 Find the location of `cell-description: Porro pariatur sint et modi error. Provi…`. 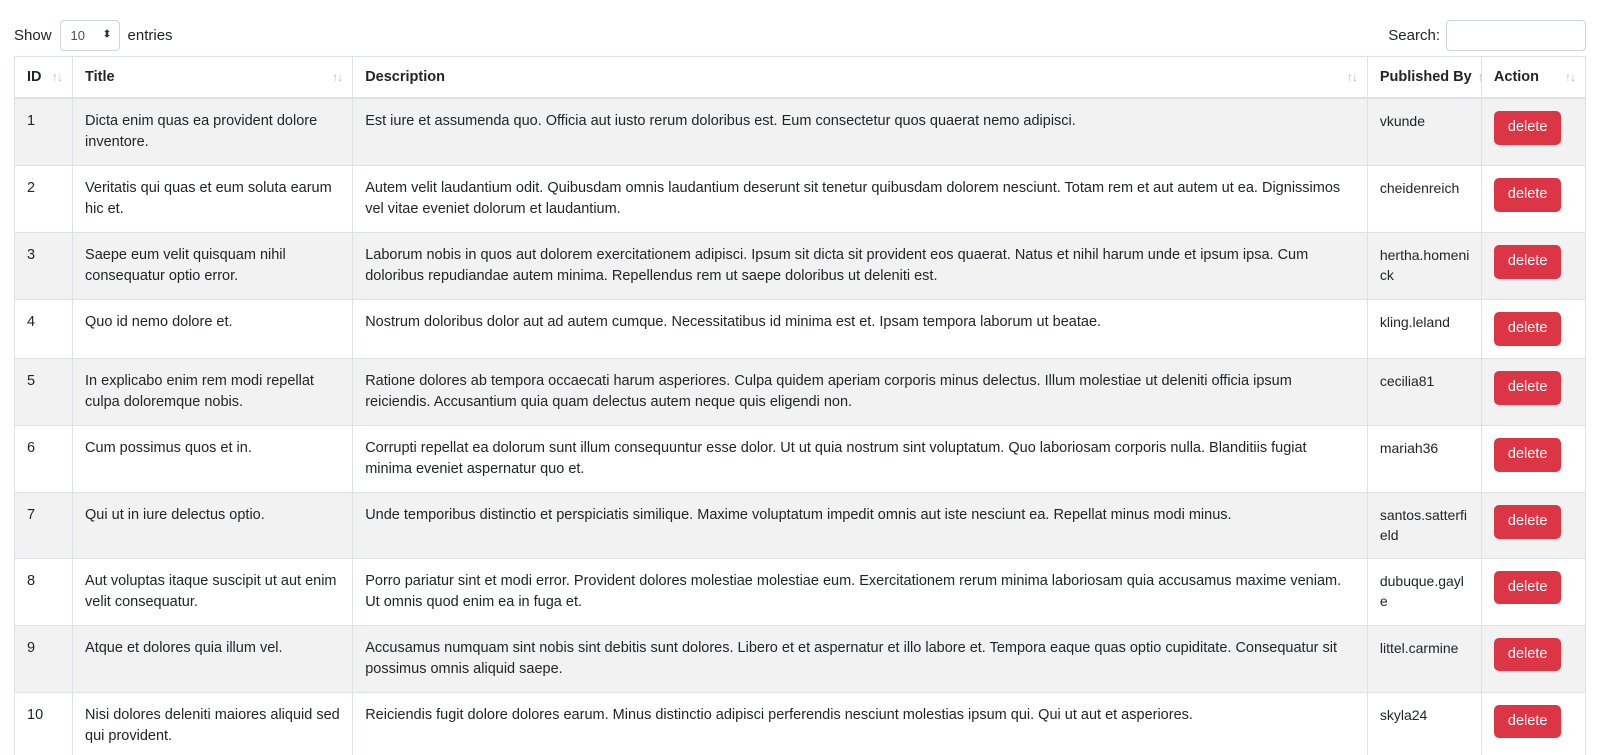

cell-description: Porro pariatur sint et modi error. Provi… is located at coordinates (860, 591).